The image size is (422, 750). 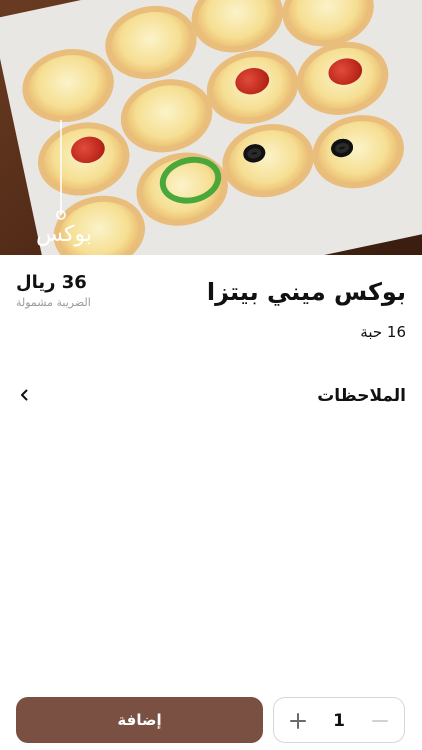 What do you see at coordinates (51, 282) in the screenshot?
I see `product-price: 36 ريال` at bounding box center [51, 282].